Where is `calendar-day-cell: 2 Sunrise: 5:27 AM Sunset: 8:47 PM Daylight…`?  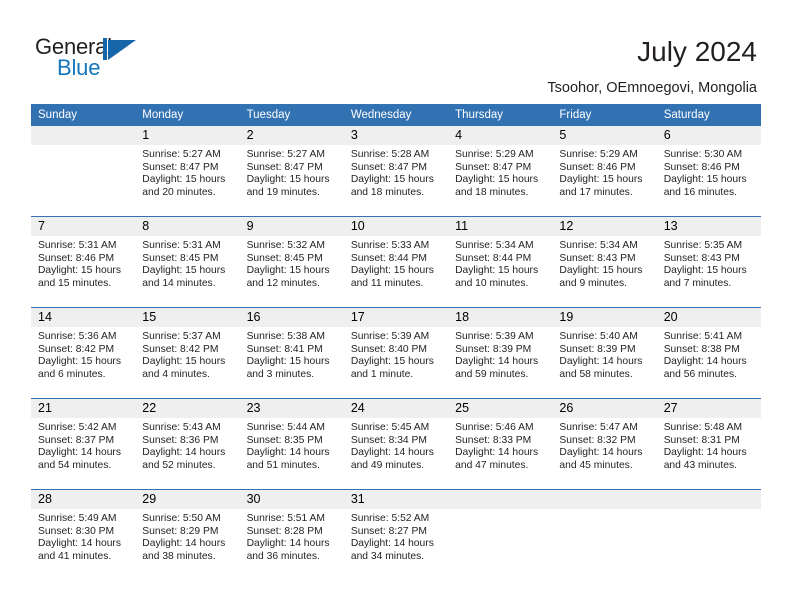 calendar-day-cell: 2 Sunrise: 5:27 AM Sunset: 8:47 PM Daylight… is located at coordinates (291, 171).